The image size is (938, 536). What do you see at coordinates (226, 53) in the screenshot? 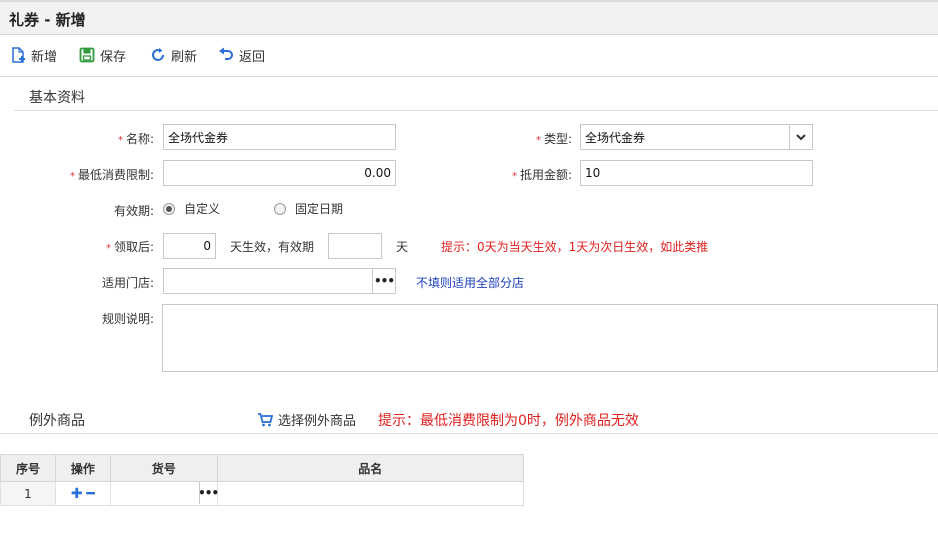
I see `back-arrow-icon` at bounding box center [226, 53].